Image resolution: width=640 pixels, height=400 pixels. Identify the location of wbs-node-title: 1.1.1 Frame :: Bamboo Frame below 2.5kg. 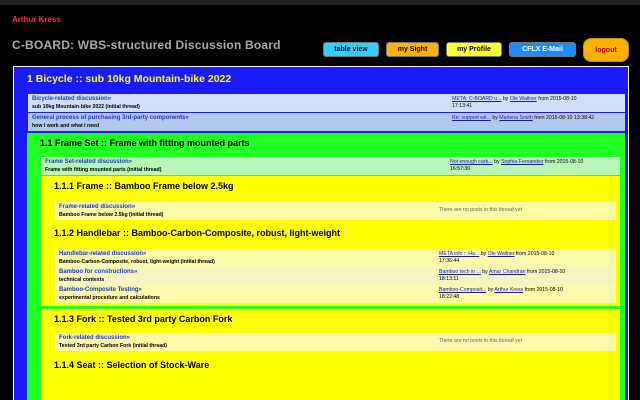
(144, 186).